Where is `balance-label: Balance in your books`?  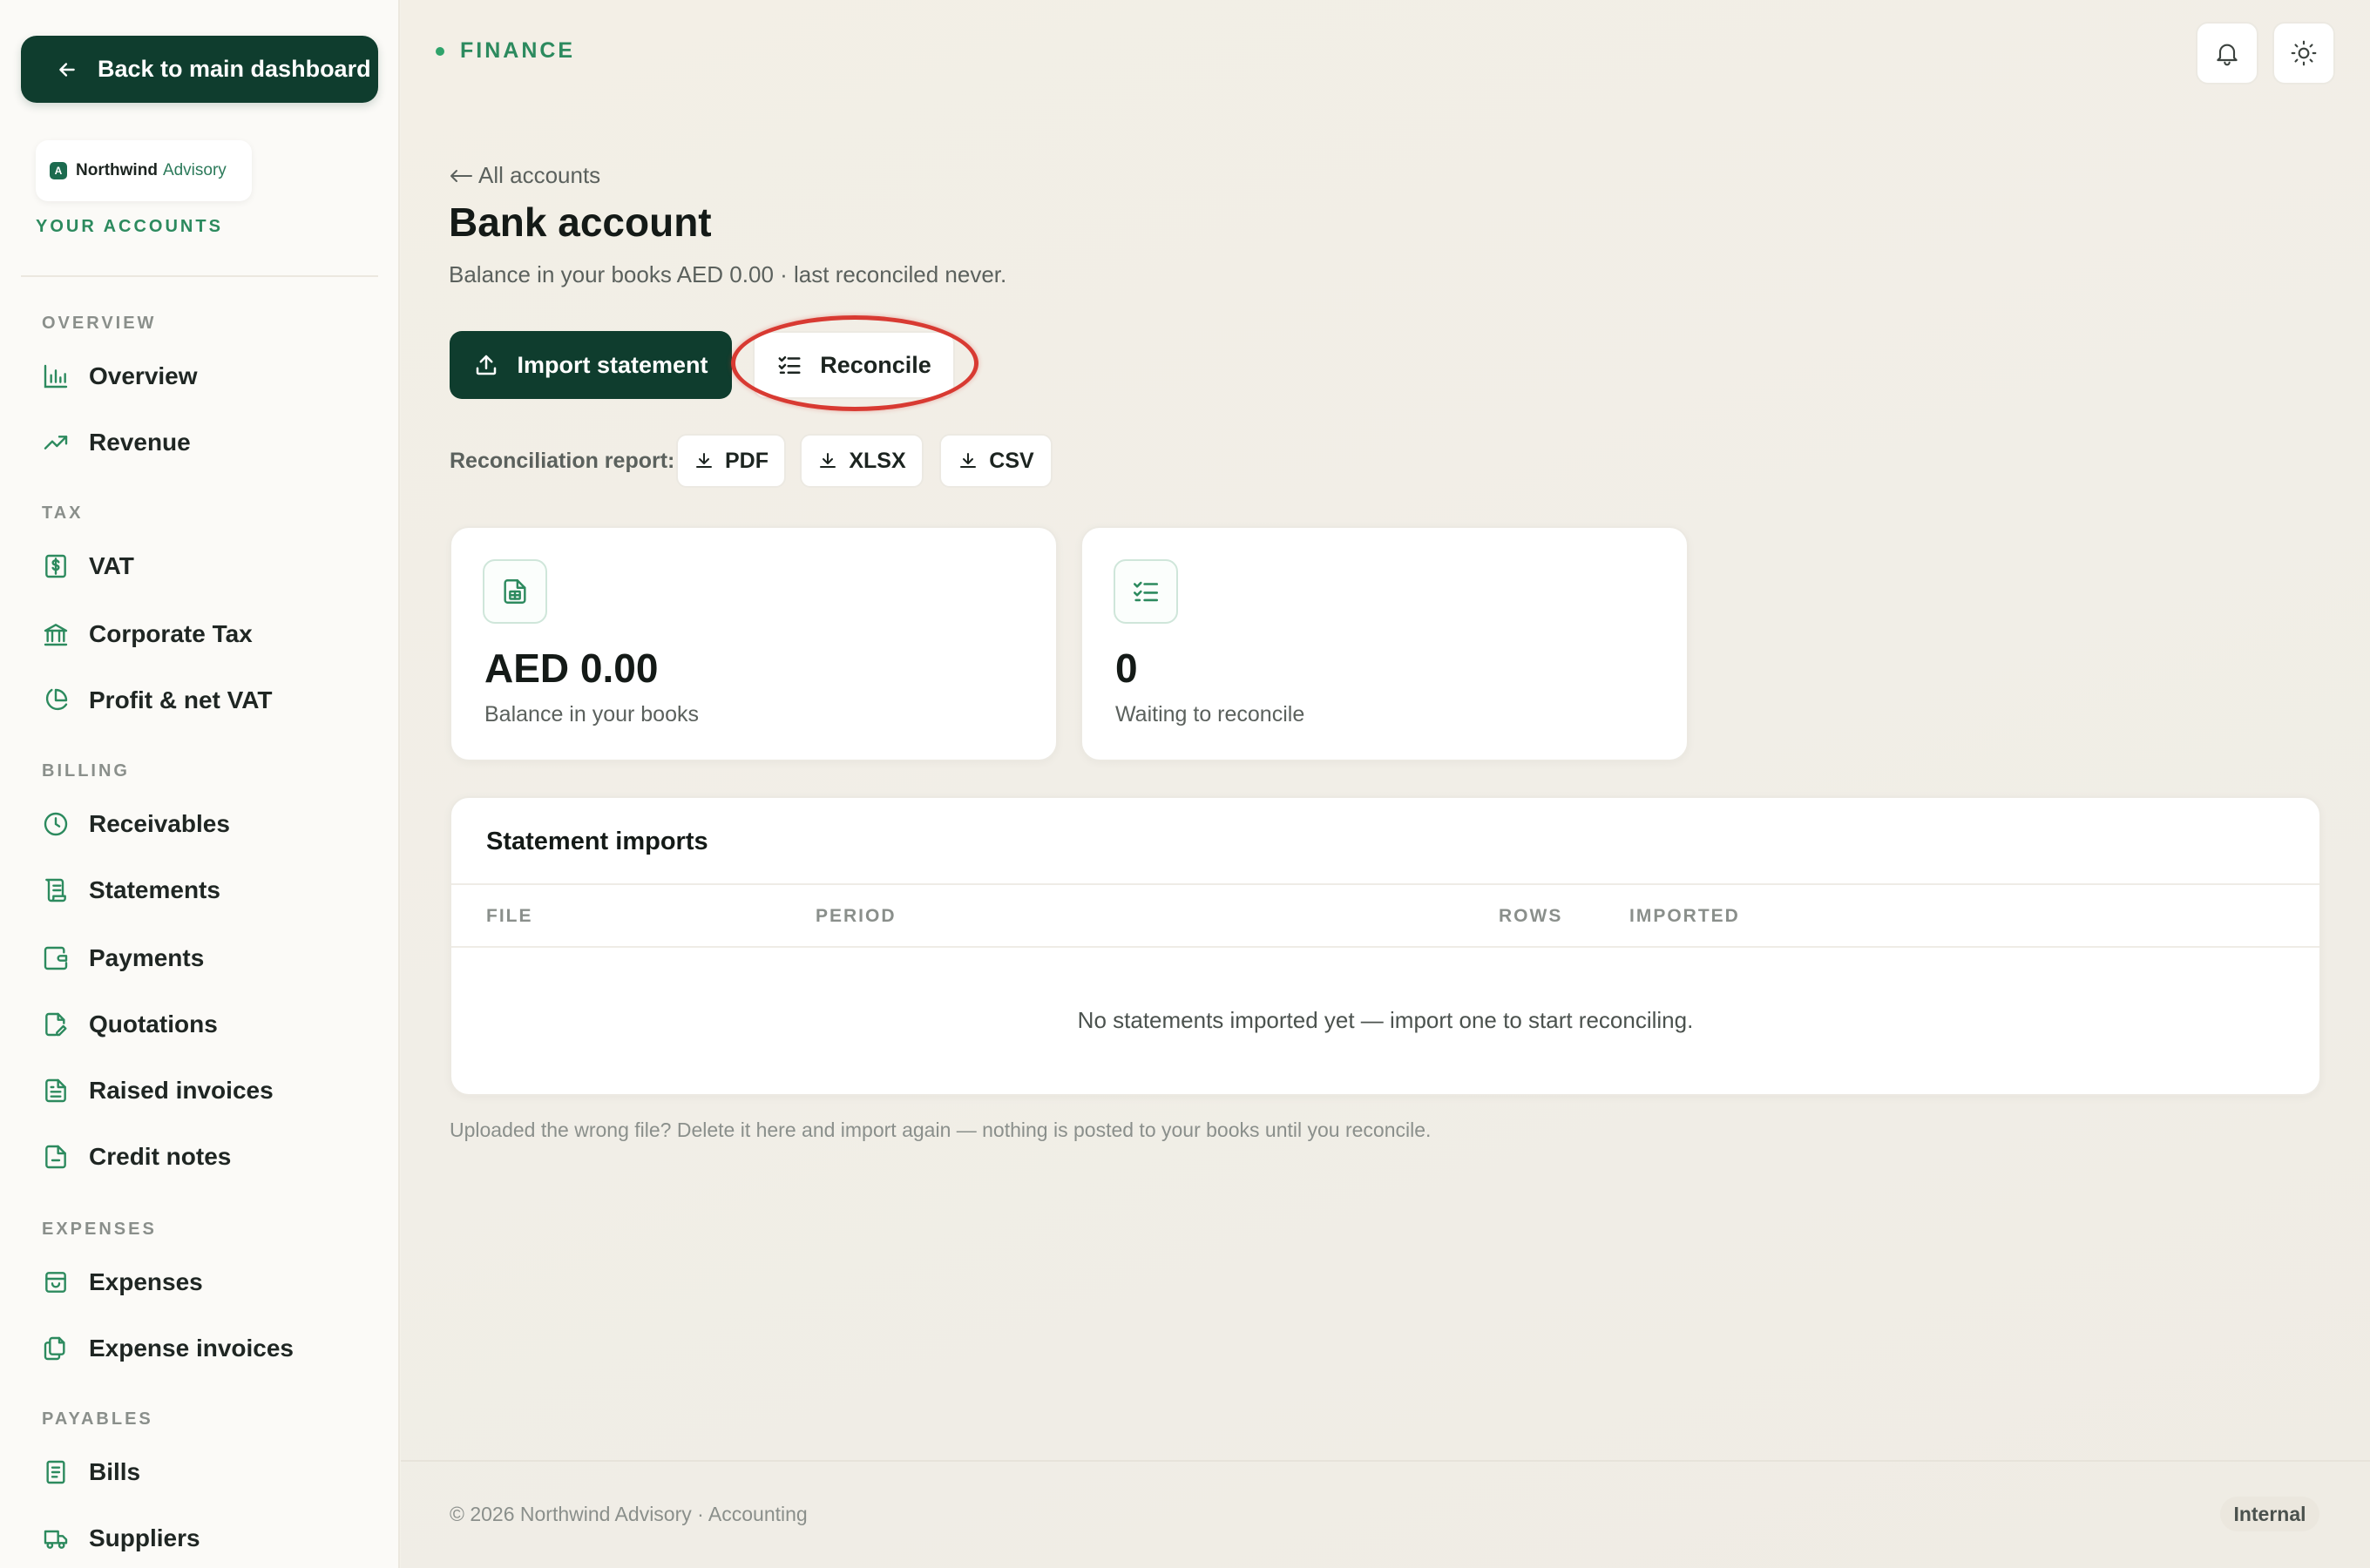 balance-label: Balance in your books is located at coordinates (591, 714).